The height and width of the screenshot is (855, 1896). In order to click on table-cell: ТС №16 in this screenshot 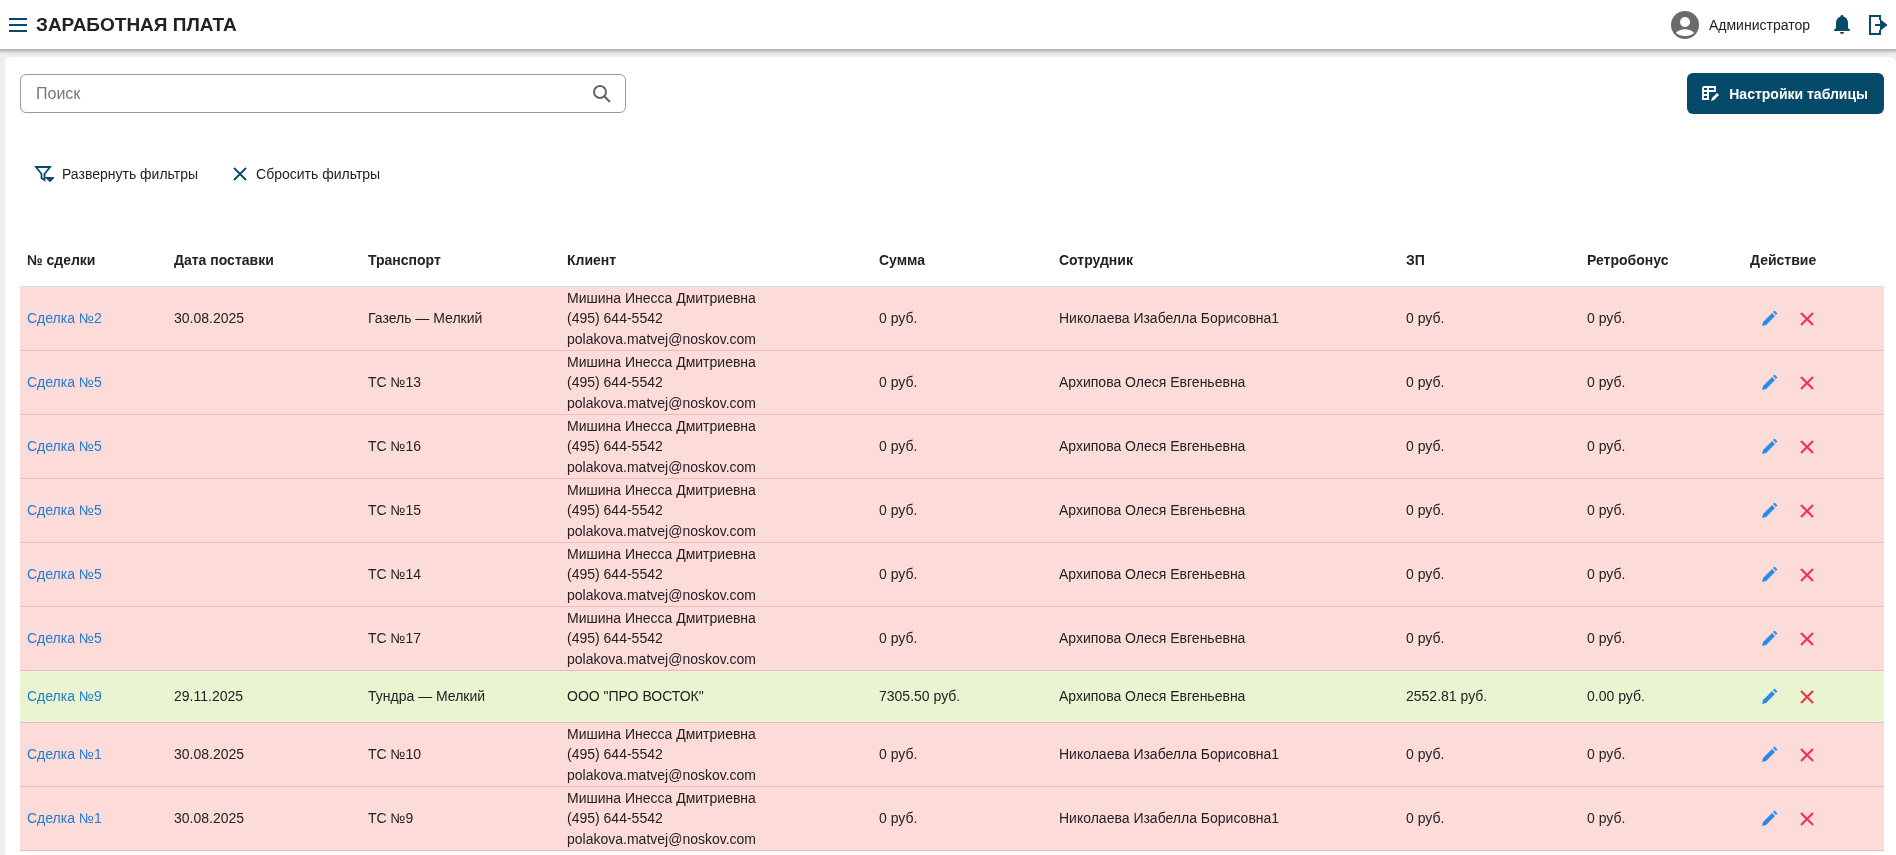, I will do `click(395, 446)`.